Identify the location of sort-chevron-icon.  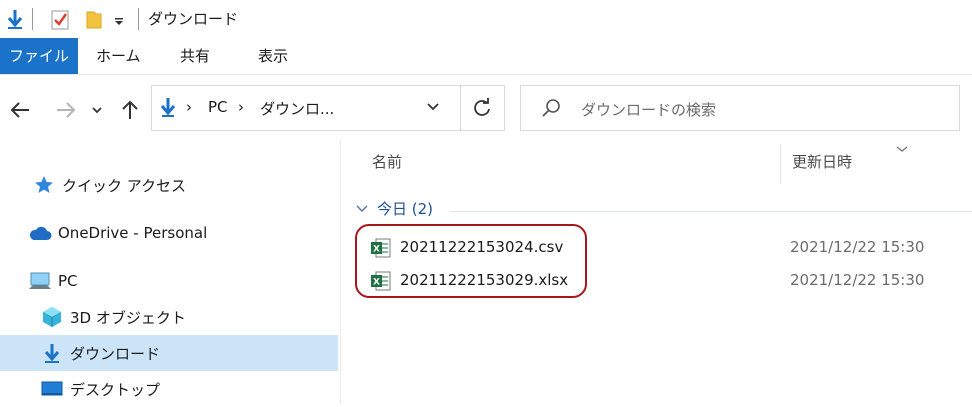
(902, 149).